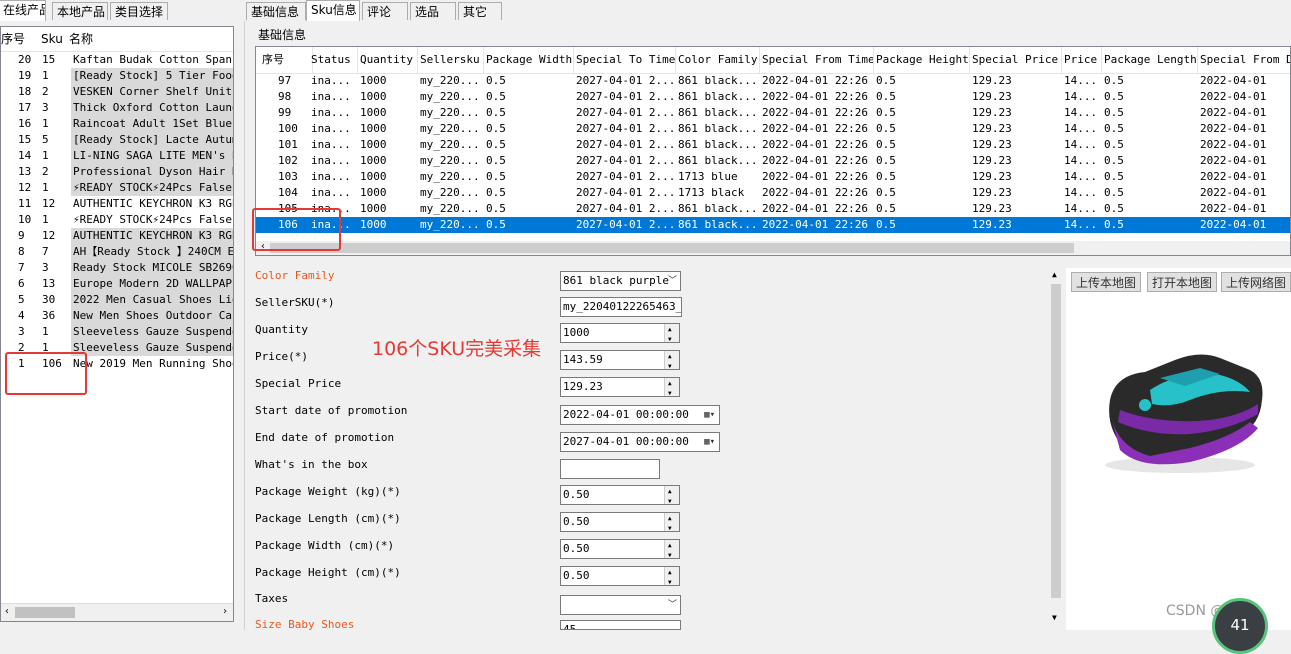 Image resolution: width=1291 pixels, height=654 pixels. What do you see at coordinates (333, 10) in the screenshot?
I see `tab-sku-info: Sku信息` at bounding box center [333, 10].